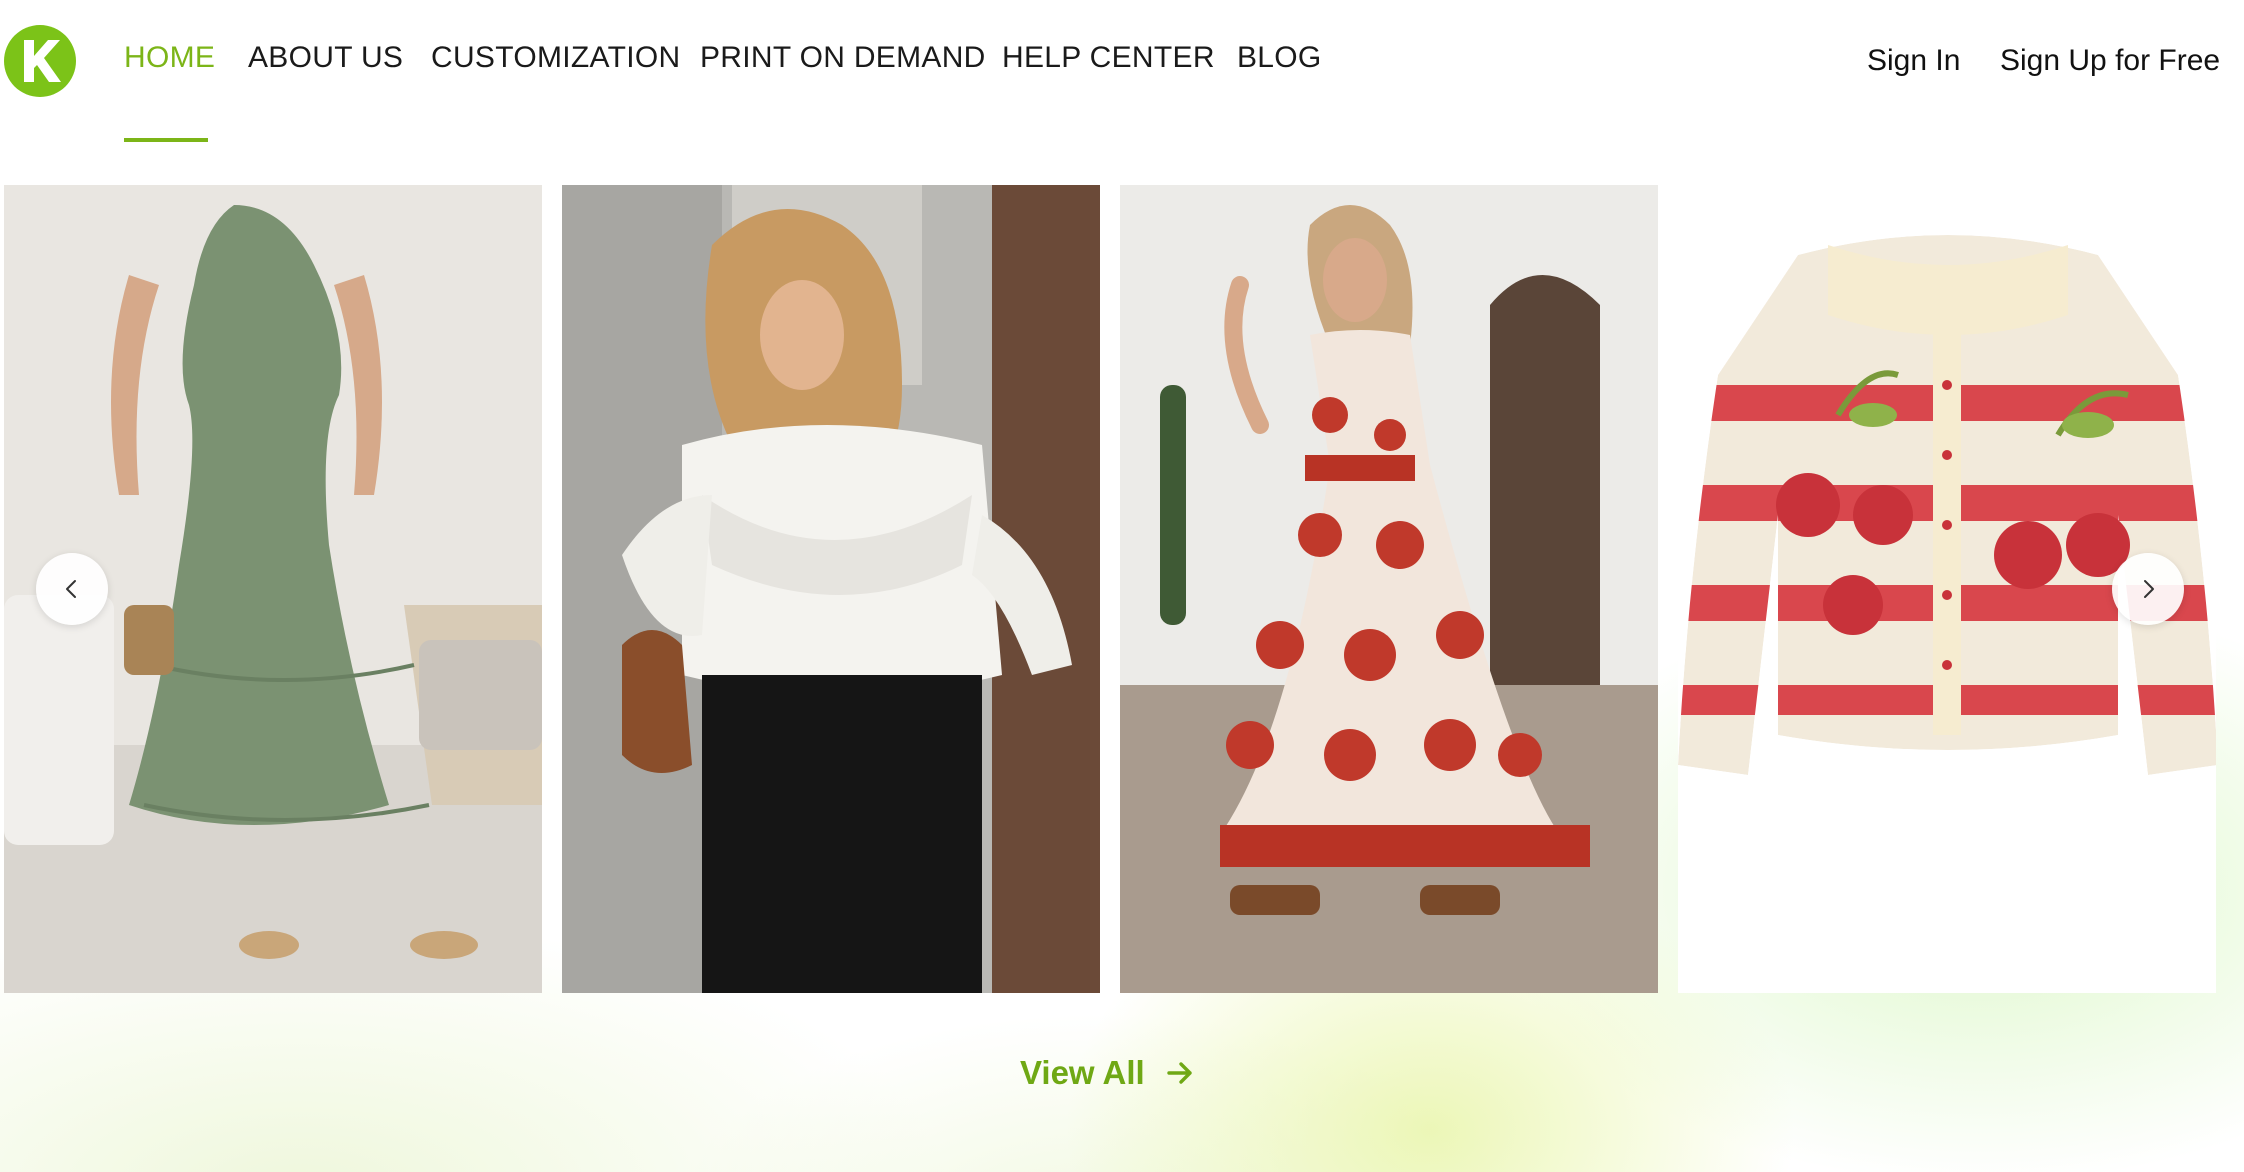  Describe the element at coordinates (843, 58) in the screenshot. I see `nav-print-on-demand: PRINT ON DEMAND` at that location.